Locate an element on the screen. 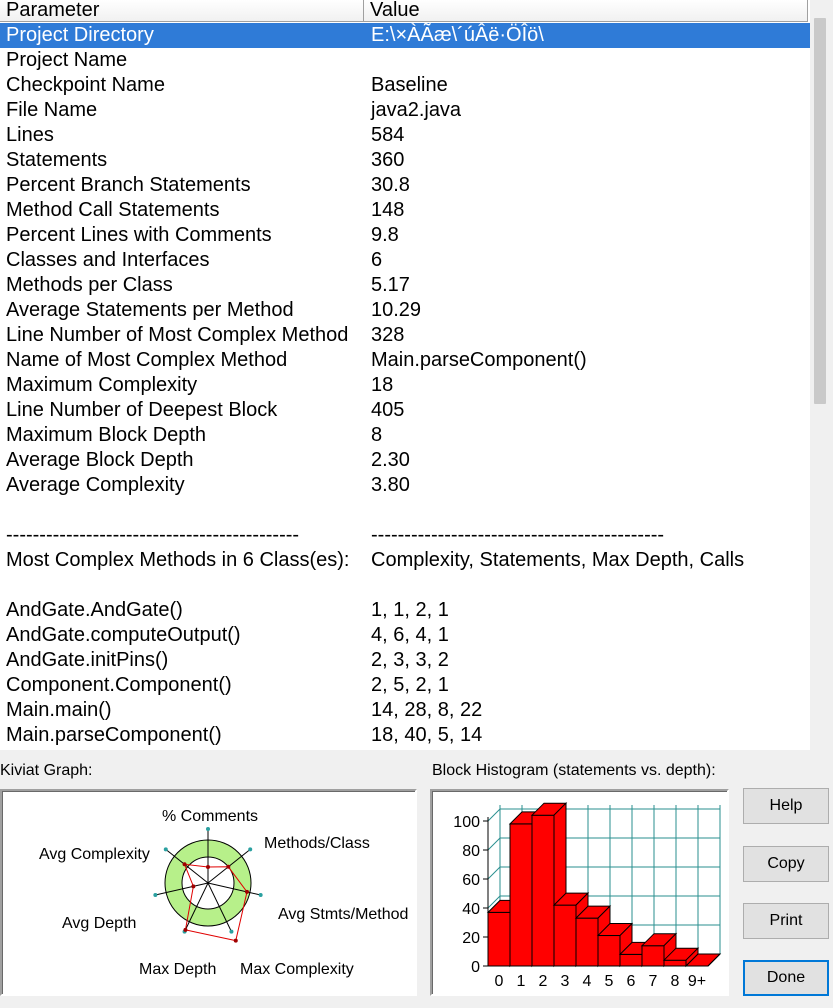  table-row: Average Statements per Method 10.29 is located at coordinates (405, 310).